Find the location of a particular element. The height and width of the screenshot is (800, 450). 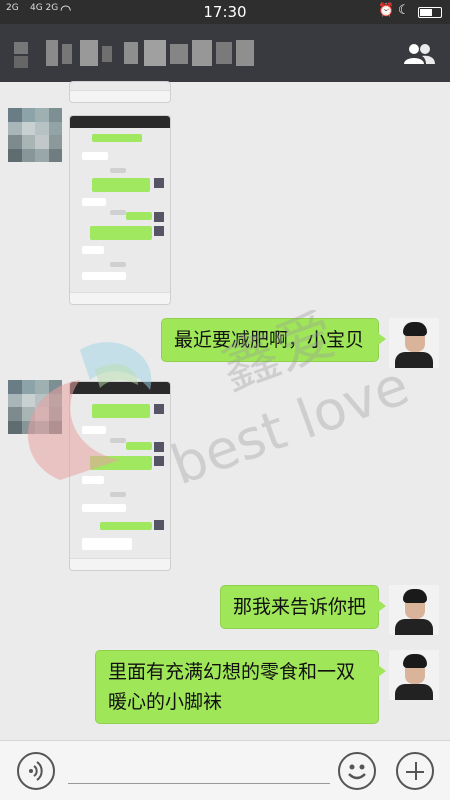

alarm-icon: ⏰ is located at coordinates (386, 10).